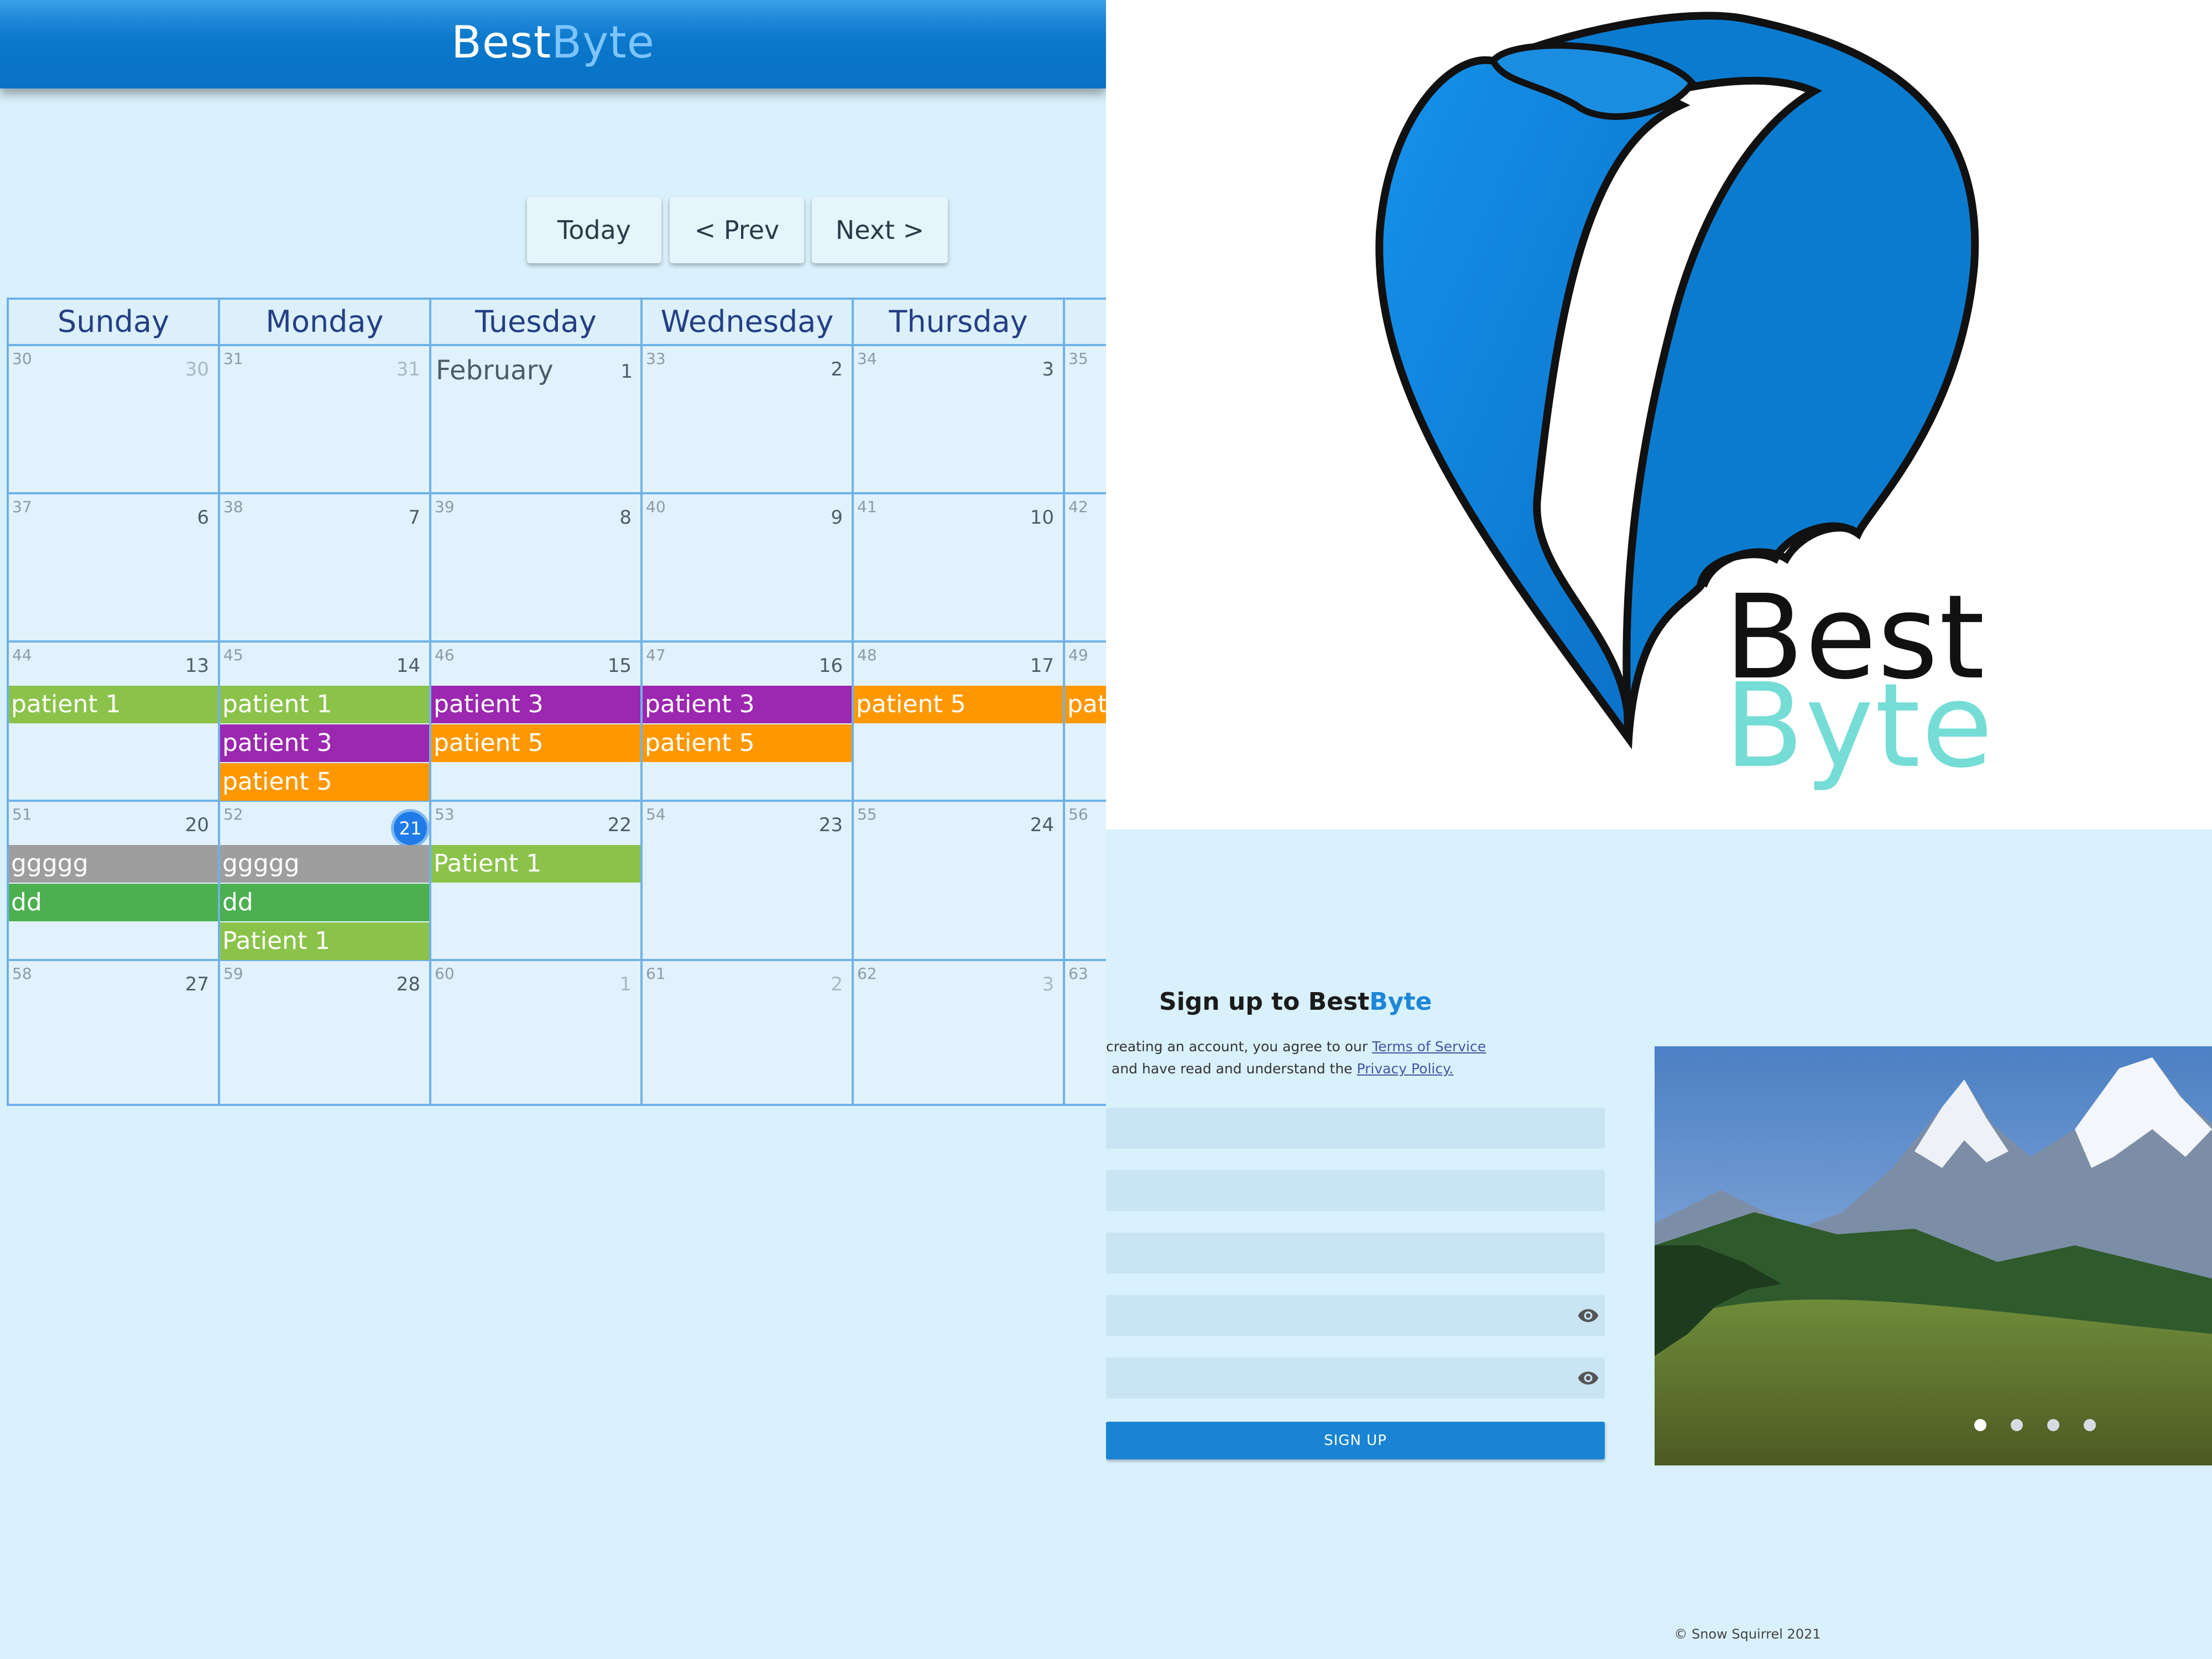 This screenshot has width=2212, height=1659. Describe the element at coordinates (1588, 1316) in the screenshot. I see `show-password-eye-icon` at that location.